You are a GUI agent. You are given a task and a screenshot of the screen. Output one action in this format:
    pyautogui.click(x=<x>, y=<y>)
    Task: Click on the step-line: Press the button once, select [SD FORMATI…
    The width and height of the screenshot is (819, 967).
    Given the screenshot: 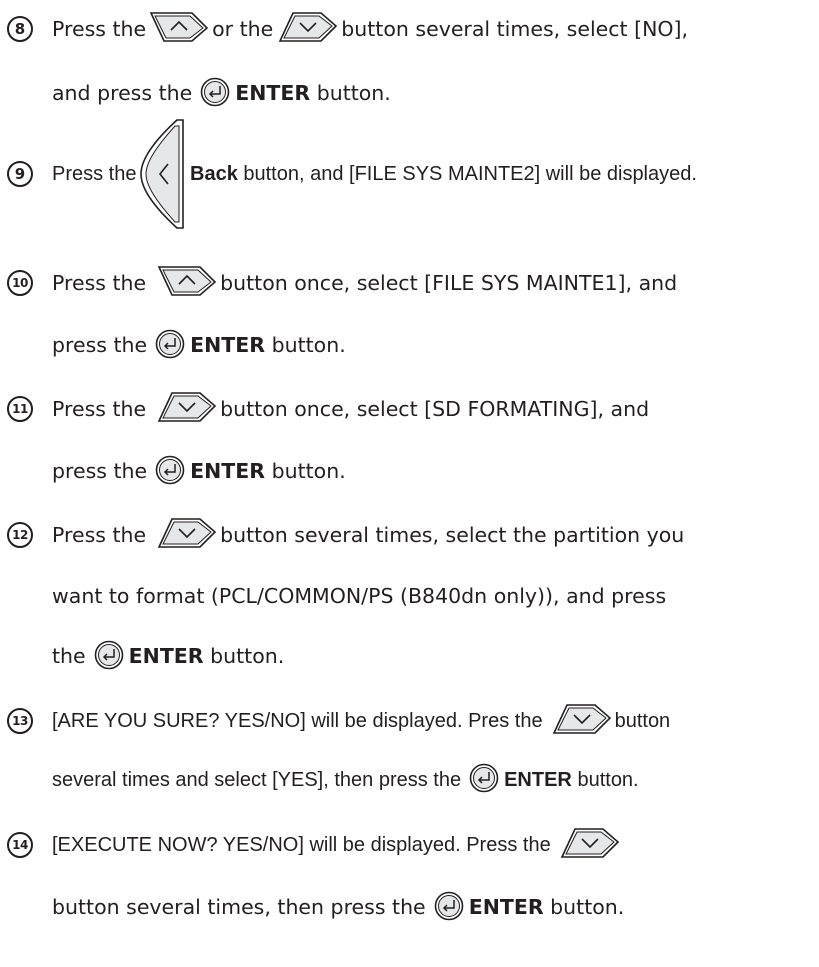 What is the action you would take?
    pyautogui.click(x=350, y=409)
    